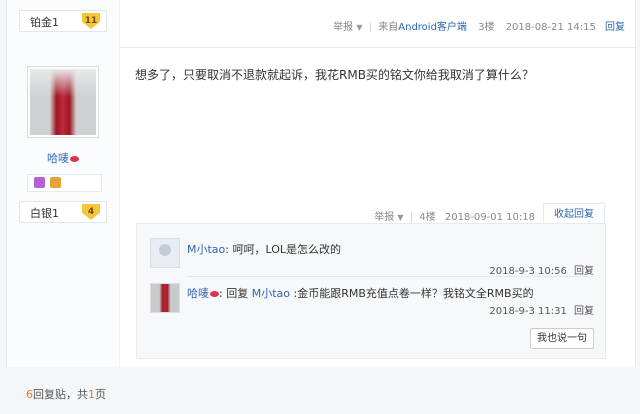 Image resolution: width=640 pixels, height=414 pixels. Describe the element at coordinates (63, 212) in the screenshot. I see `author-rank-badge: 白银1 4` at that location.